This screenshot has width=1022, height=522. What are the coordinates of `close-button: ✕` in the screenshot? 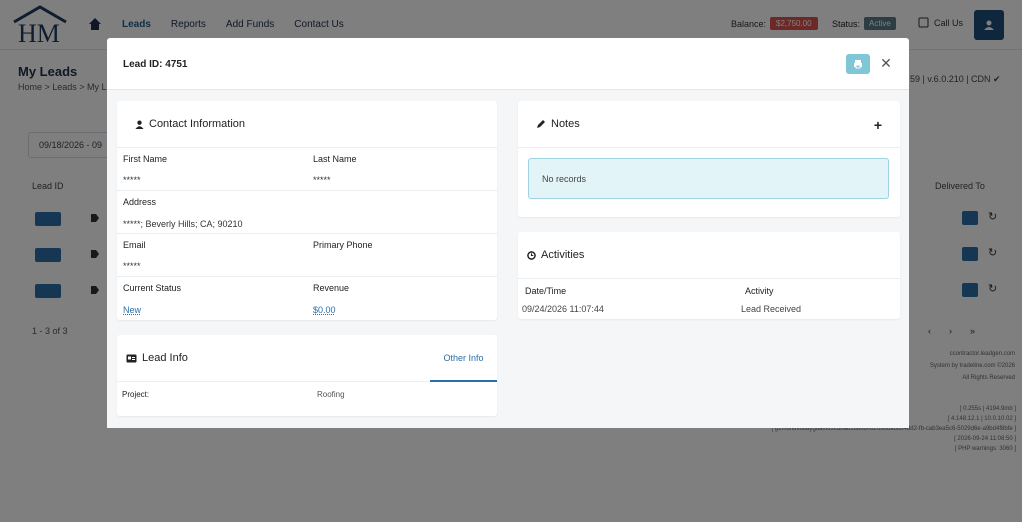 It's located at (886, 63).